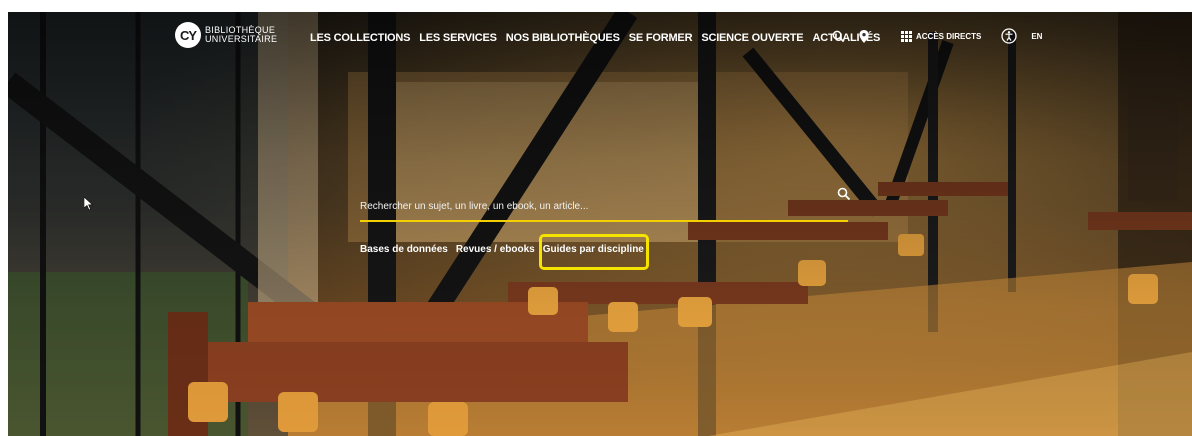 The width and height of the screenshot is (1192, 436). I want to click on language-switch: EN, so click(1036, 36).